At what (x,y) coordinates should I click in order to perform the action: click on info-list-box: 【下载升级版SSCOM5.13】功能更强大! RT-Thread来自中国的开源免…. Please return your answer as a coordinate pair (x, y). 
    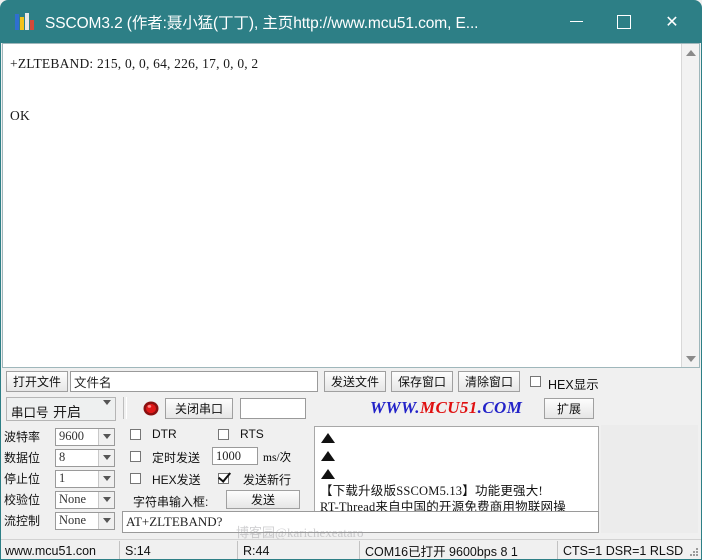
    Looking at the image, I should click on (456, 469).